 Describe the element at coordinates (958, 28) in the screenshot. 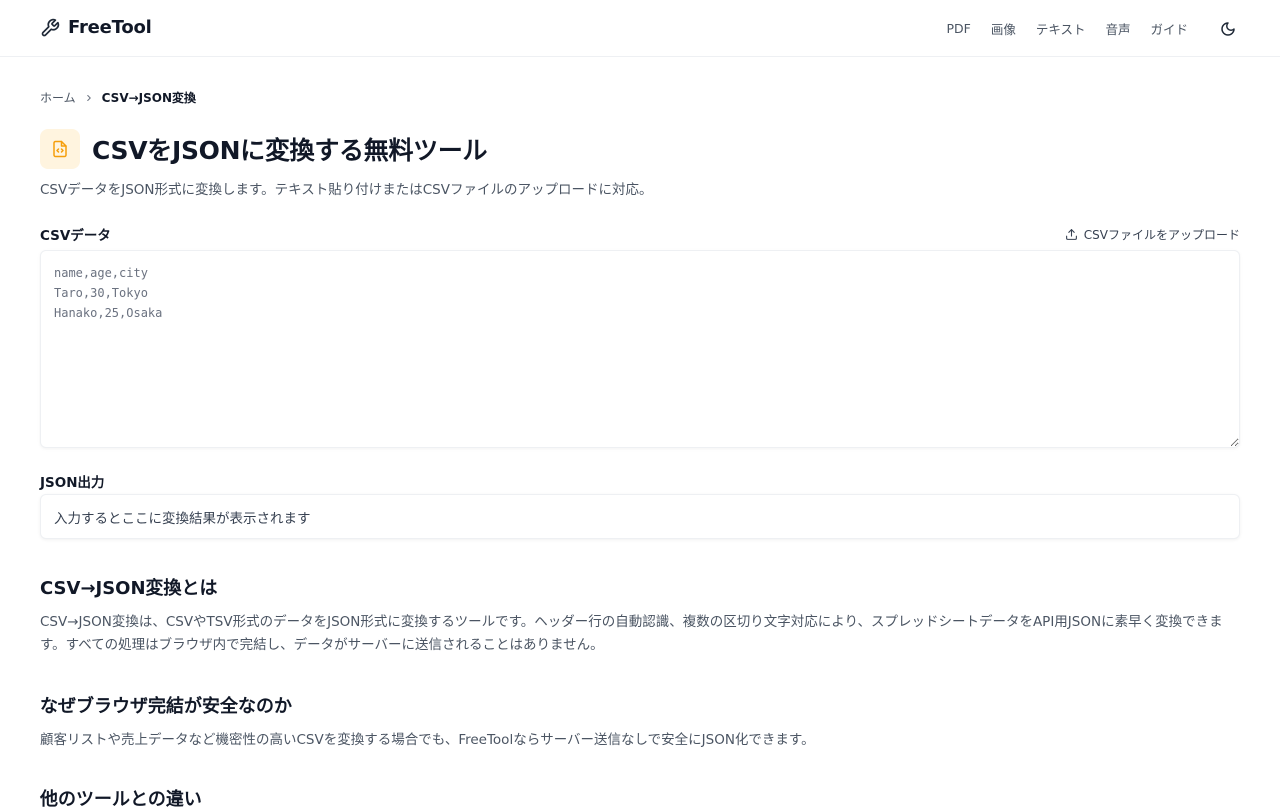

I see `nav-link-pdf: PDF` at that location.